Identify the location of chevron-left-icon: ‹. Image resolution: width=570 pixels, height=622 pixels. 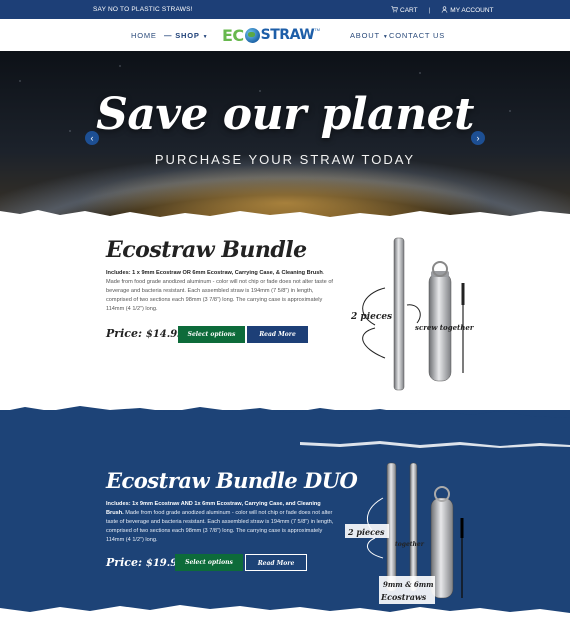
(92, 138).